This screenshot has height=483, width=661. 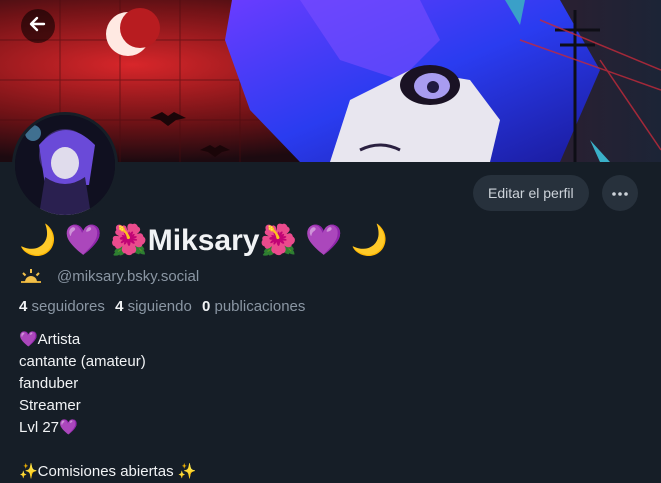 I want to click on posts-stat: 0 publicaciones, so click(x=253, y=306).